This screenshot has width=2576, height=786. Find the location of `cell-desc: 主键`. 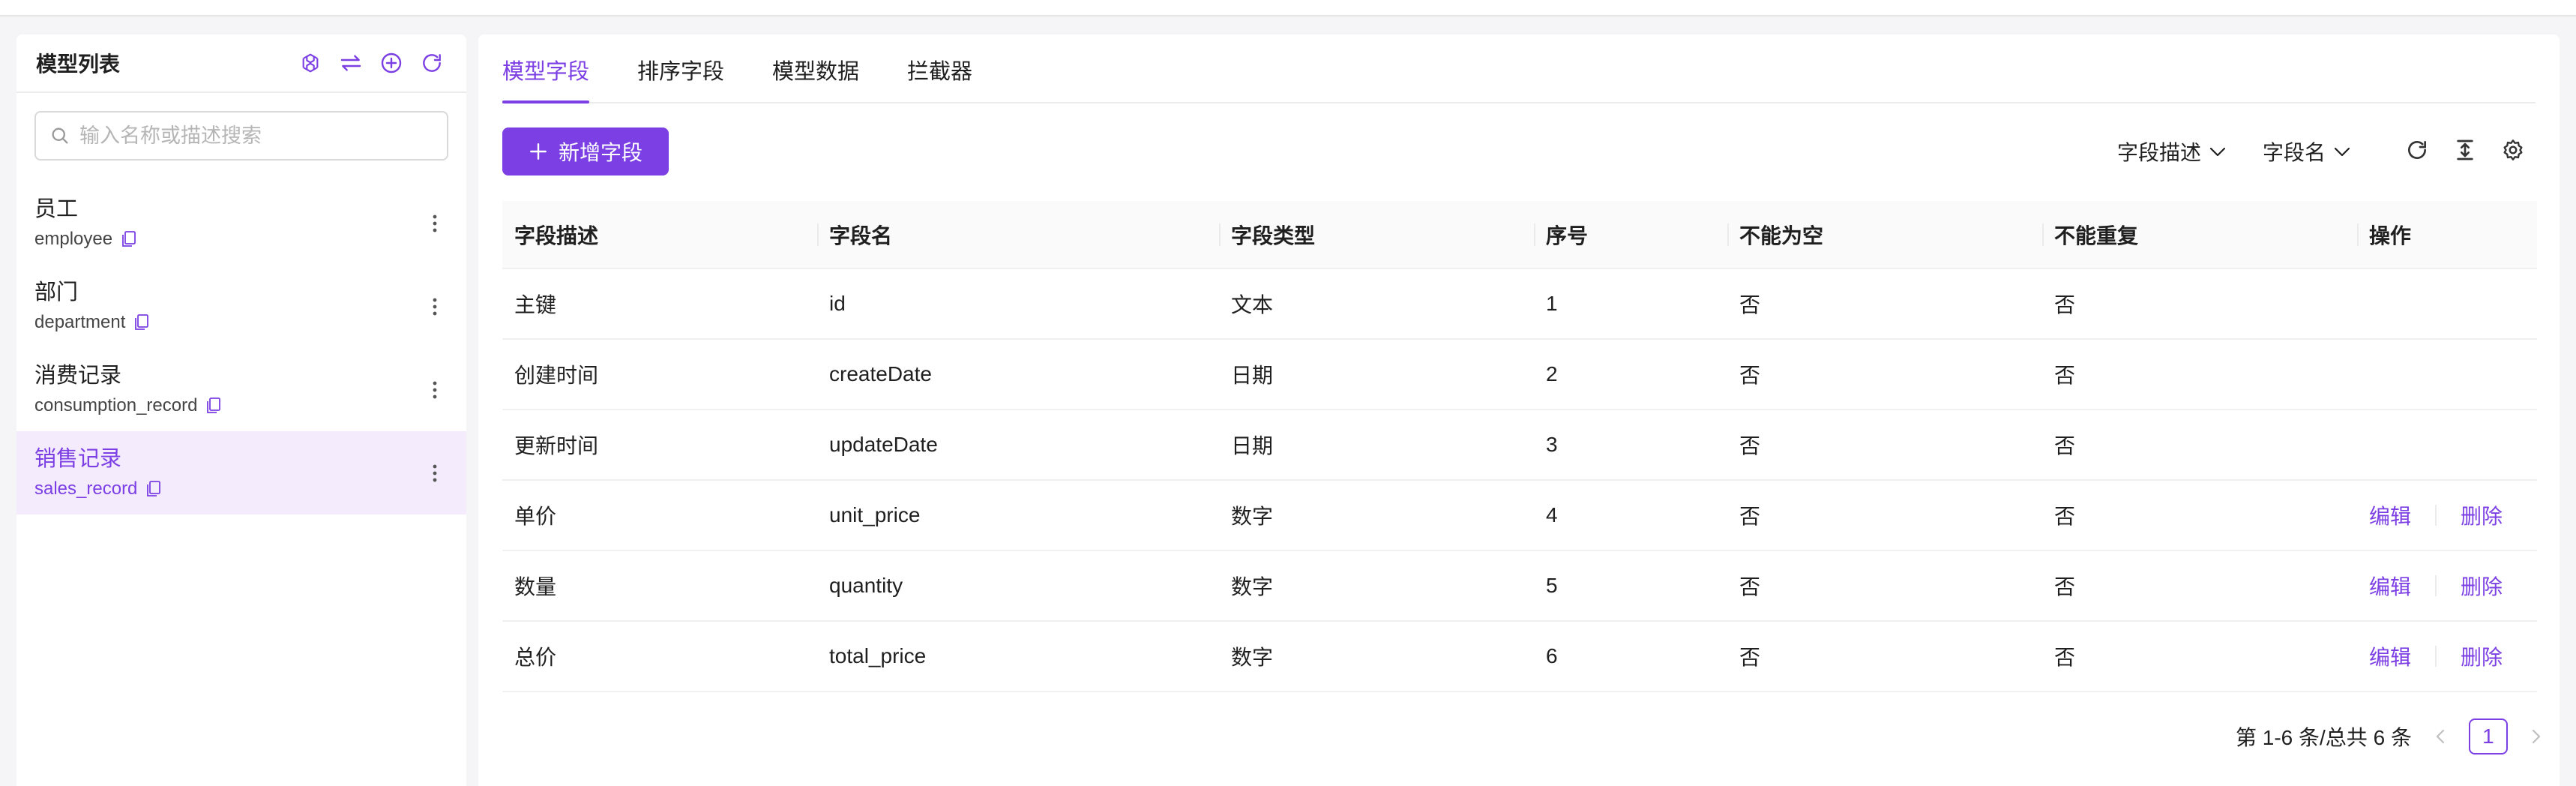

cell-desc: 主键 is located at coordinates (660, 304).